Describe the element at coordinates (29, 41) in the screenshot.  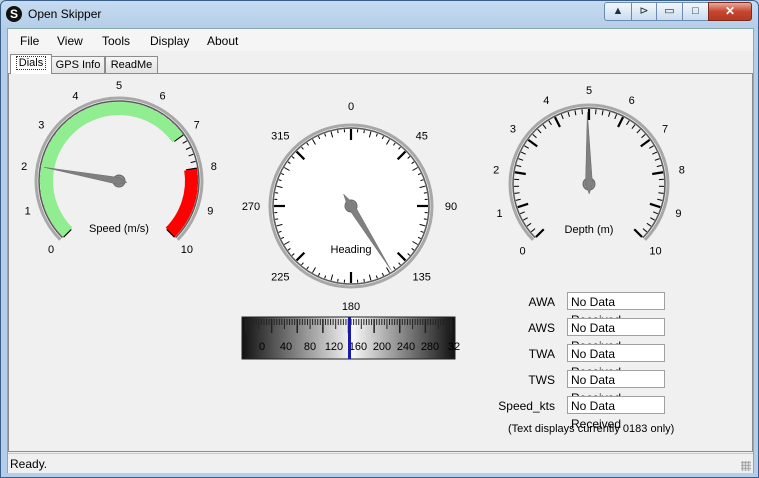
I see `menu-file: File` at that location.